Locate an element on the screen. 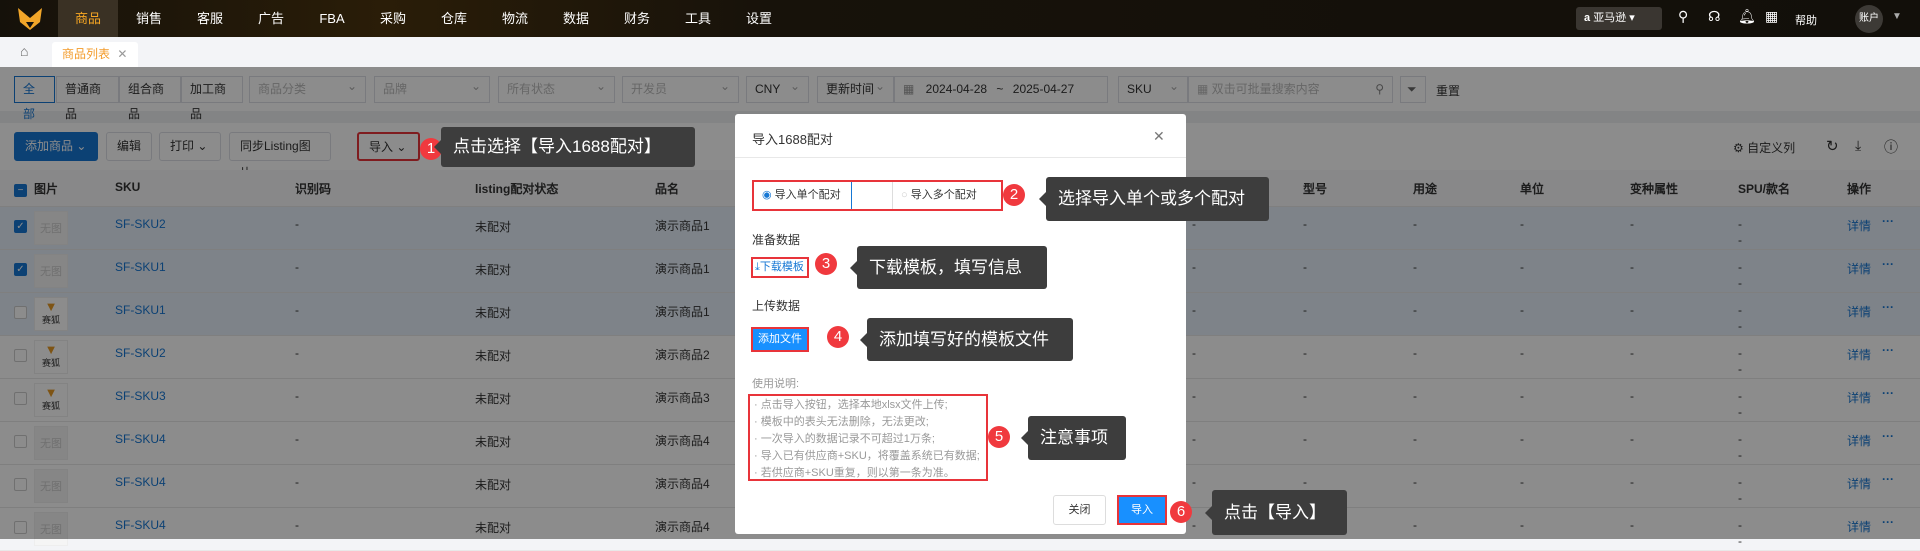 Image resolution: width=1920 pixels, height=551 pixels. step-marker: 2 is located at coordinates (1014, 195).